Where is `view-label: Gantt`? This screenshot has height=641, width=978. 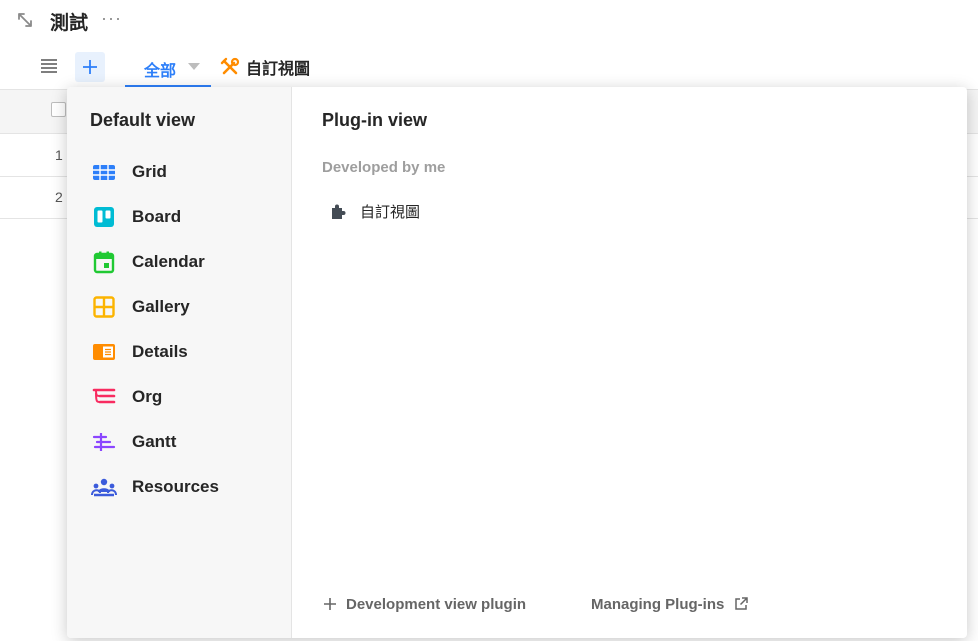
view-label: Gantt is located at coordinates (154, 441).